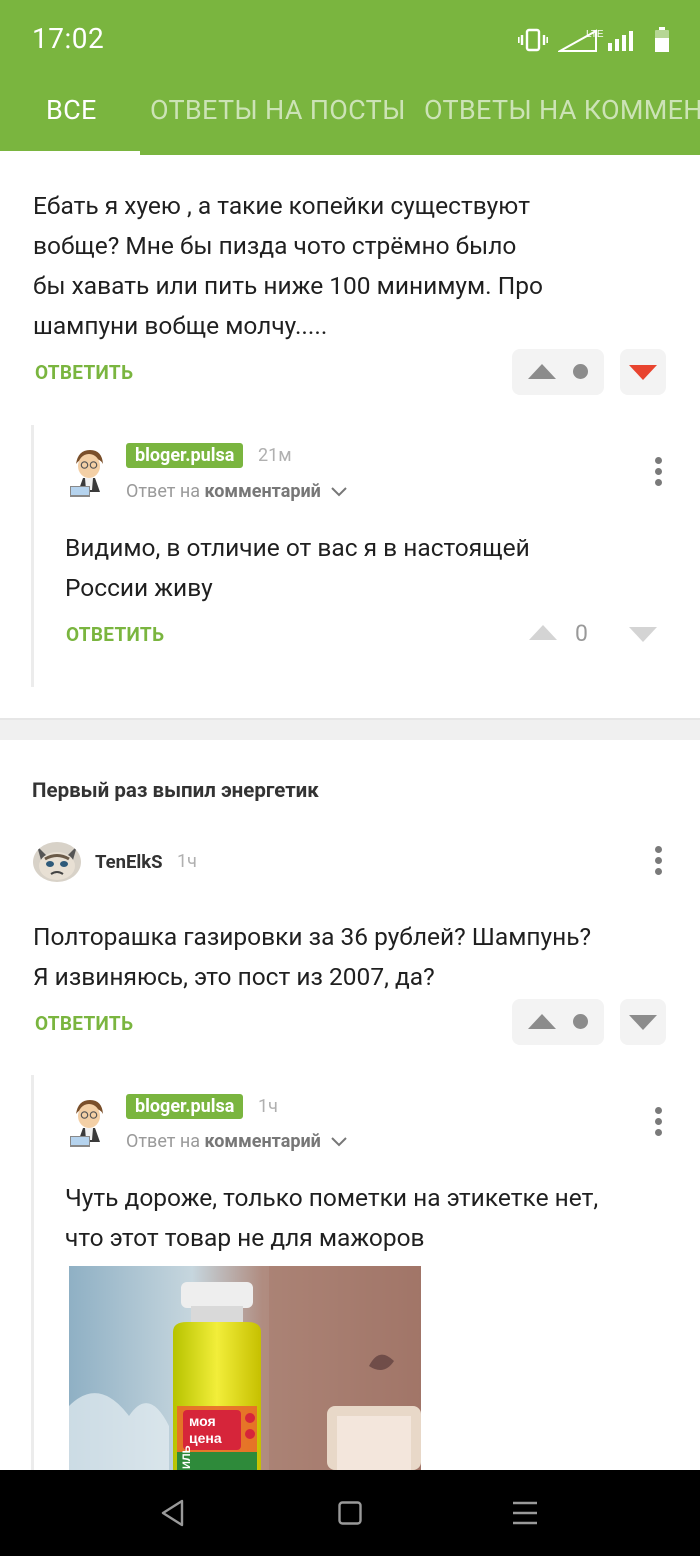 This screenshot has width=700, height=1556. Describe the element at coordinates (175, 791) in the screenshot. I see `post-title: Первый раз выпил энергетик` at that location.